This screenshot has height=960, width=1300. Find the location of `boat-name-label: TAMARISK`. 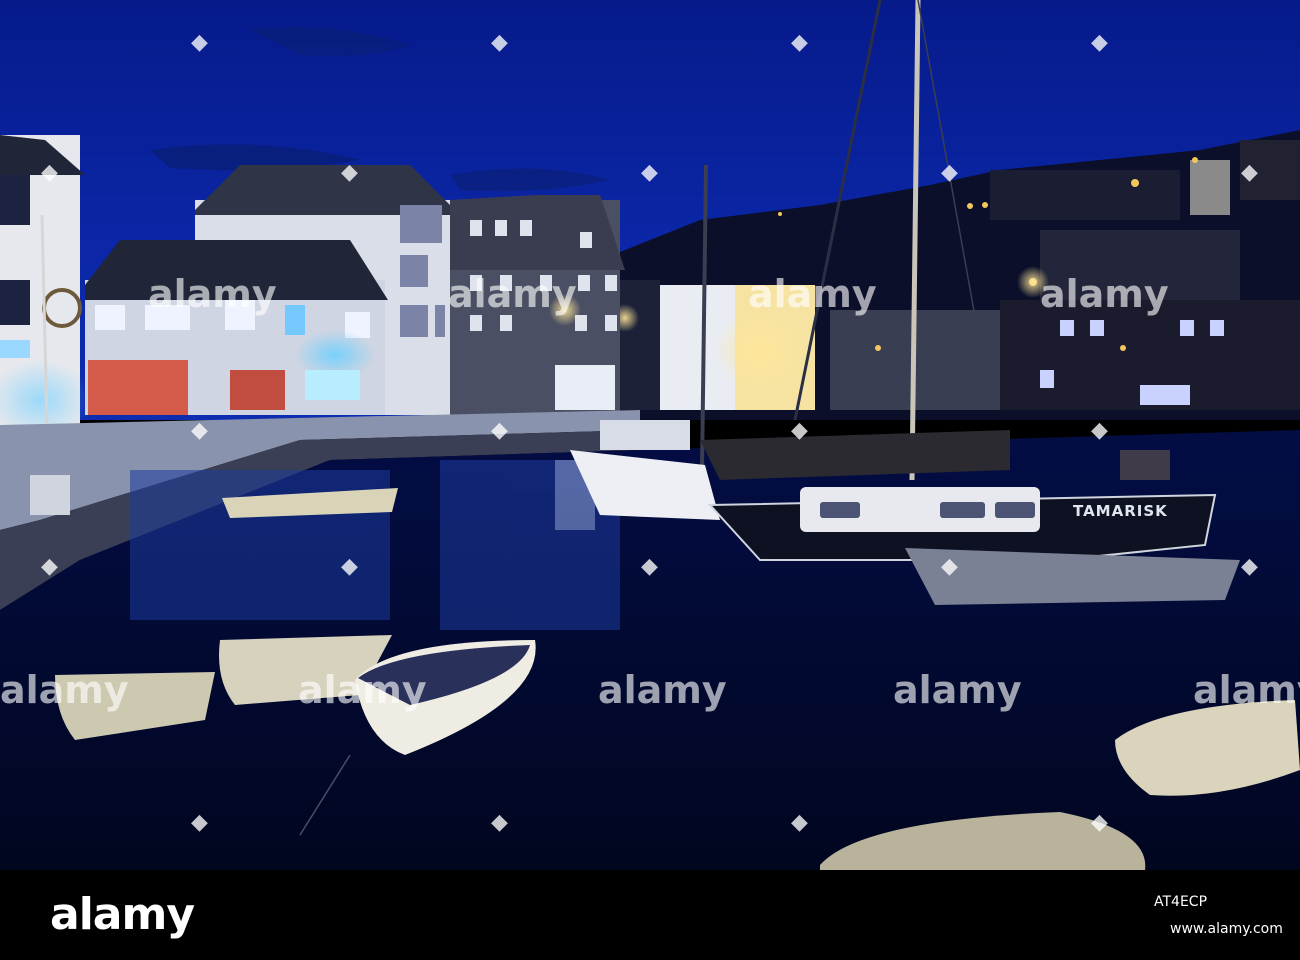

boat-name-label: TAMARISK is located at coordinates (1120, 511).